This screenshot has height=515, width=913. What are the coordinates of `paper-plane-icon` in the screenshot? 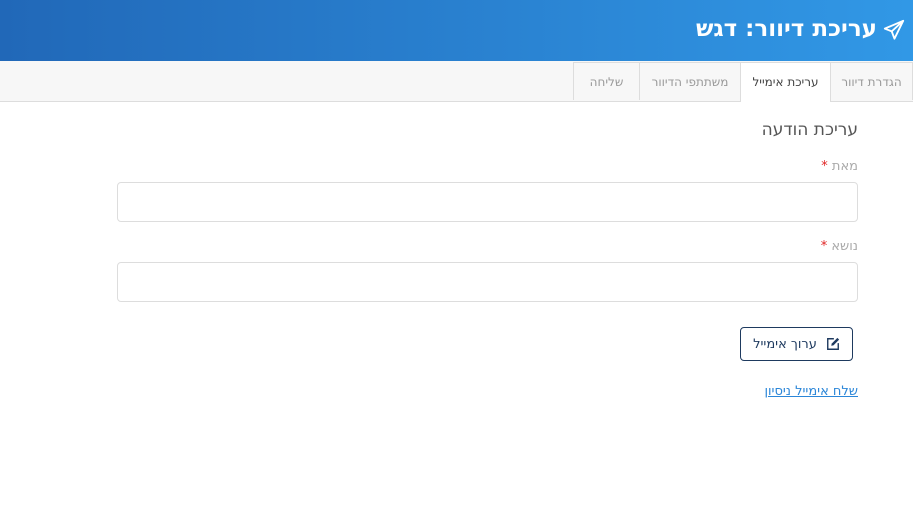 It's located at (894, 29).